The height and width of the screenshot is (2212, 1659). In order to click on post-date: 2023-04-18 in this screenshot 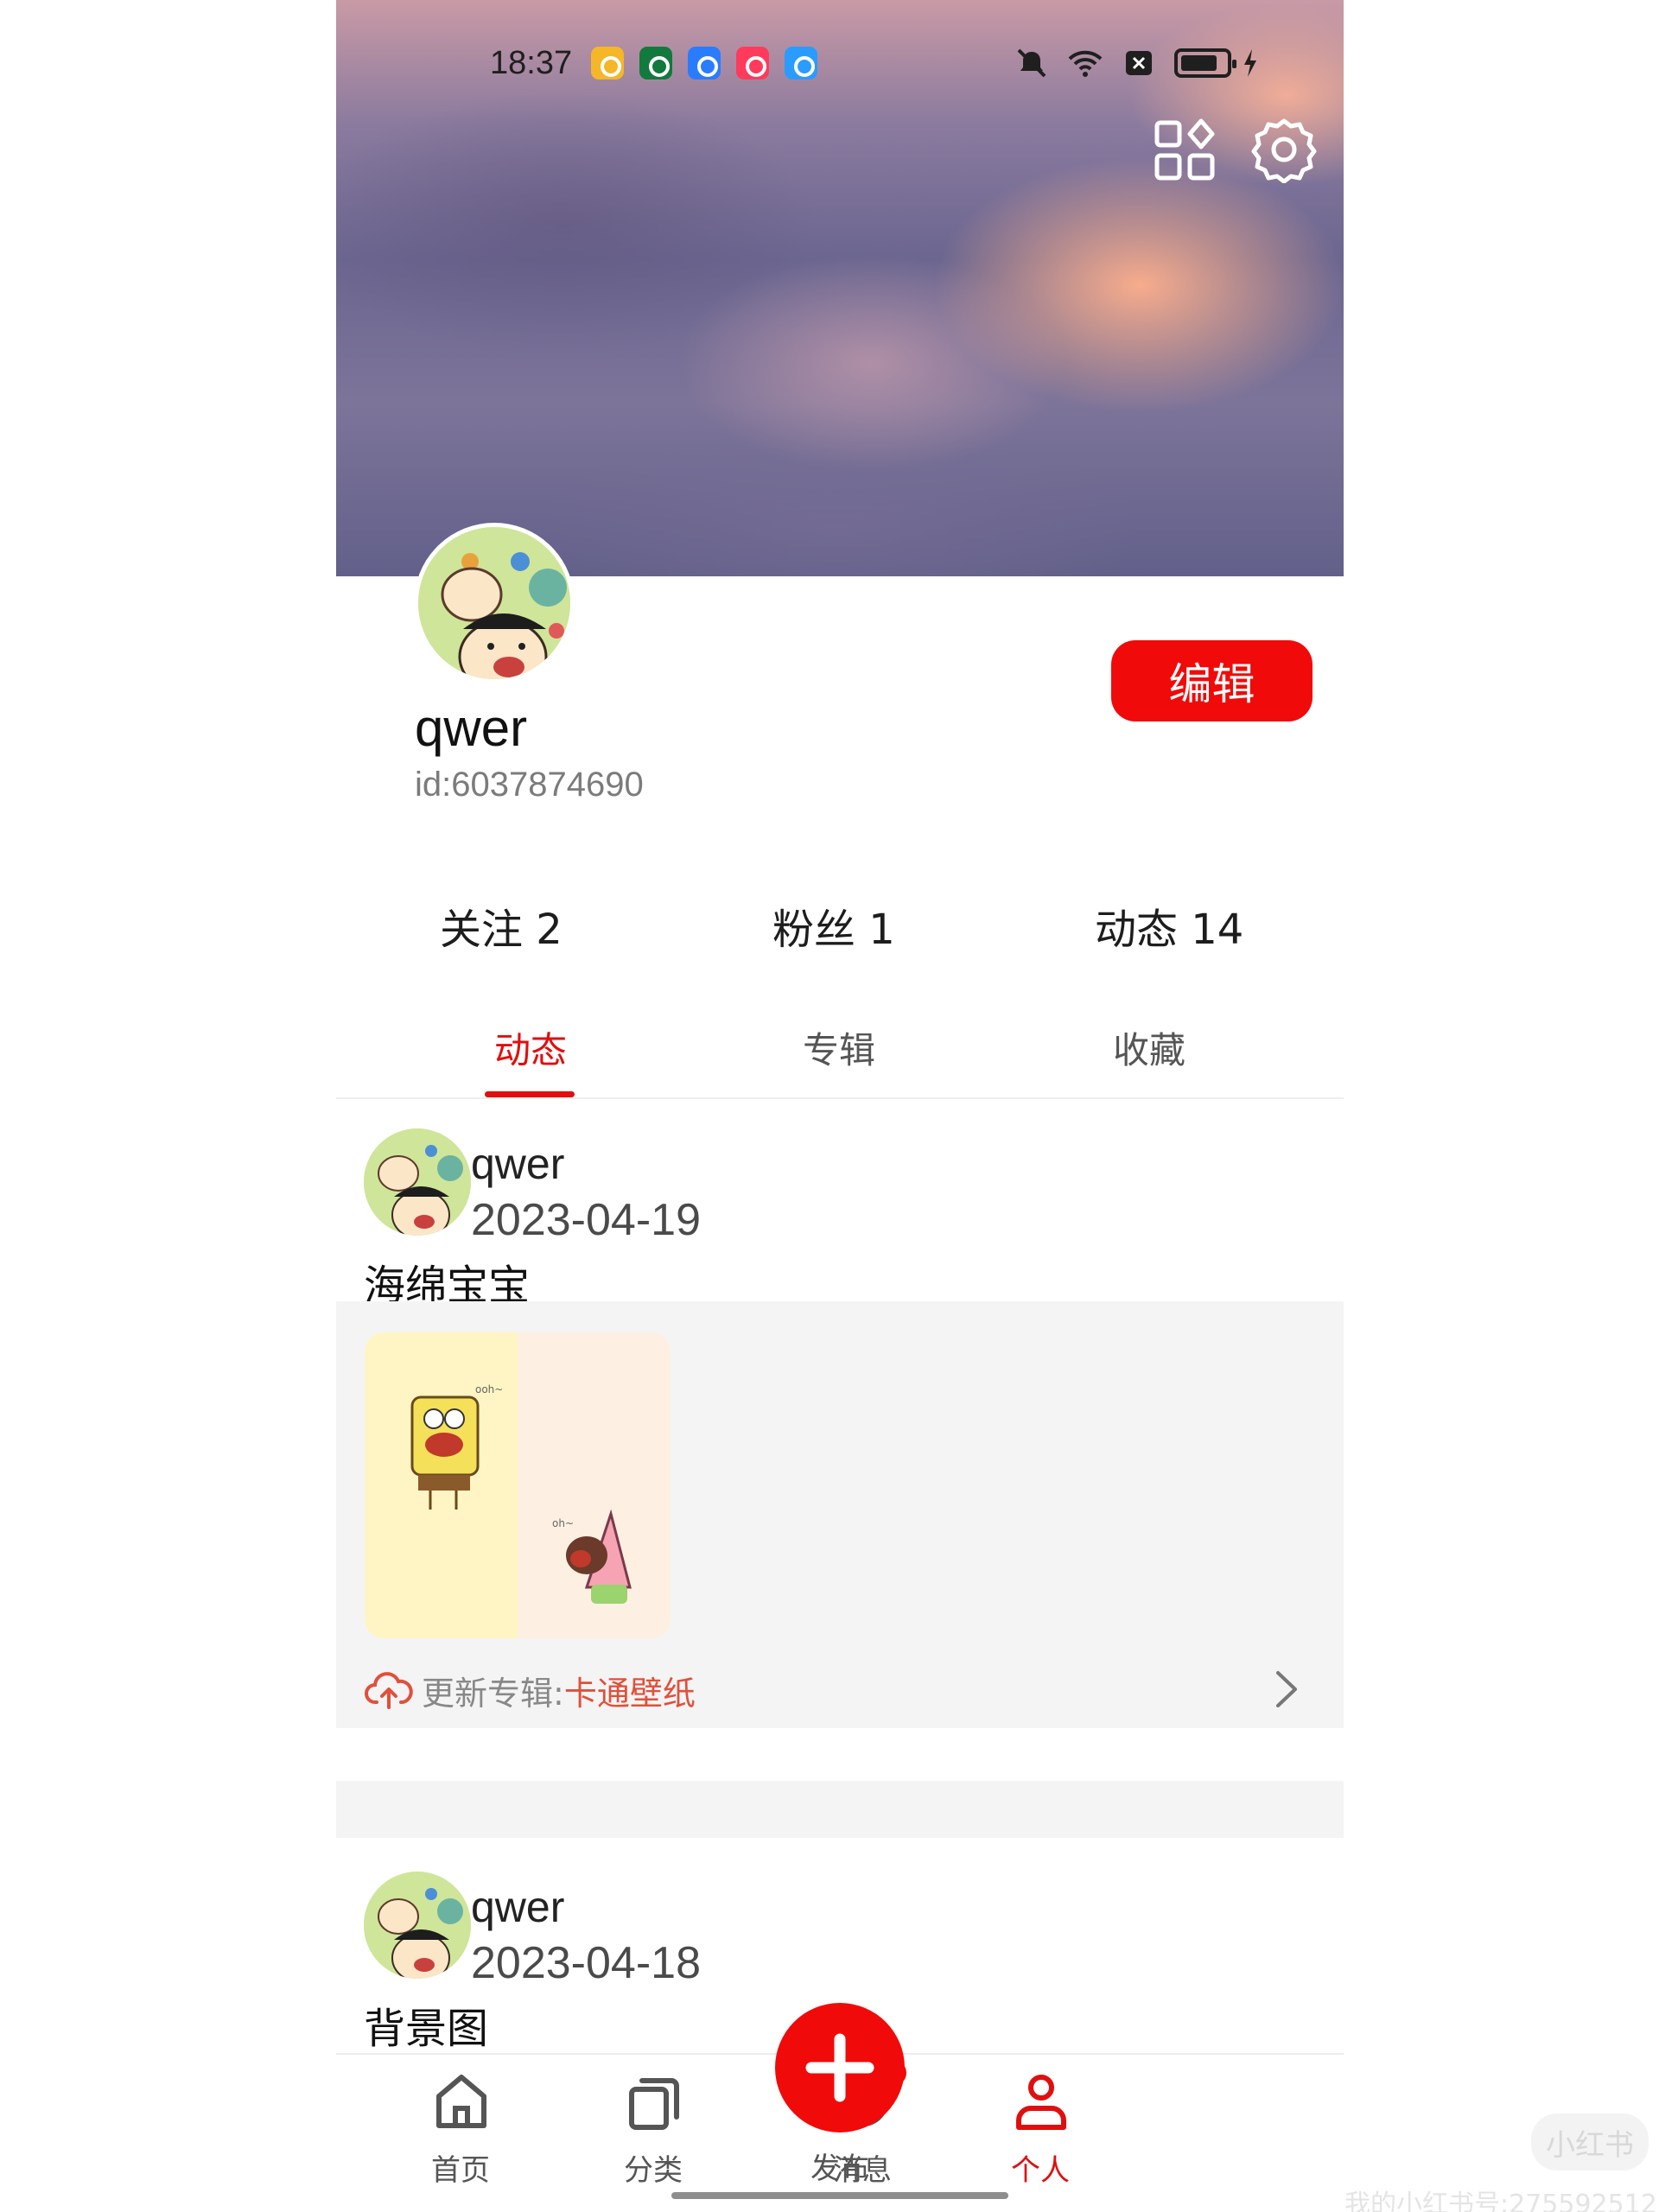, I will do `click(586, 1963)`.